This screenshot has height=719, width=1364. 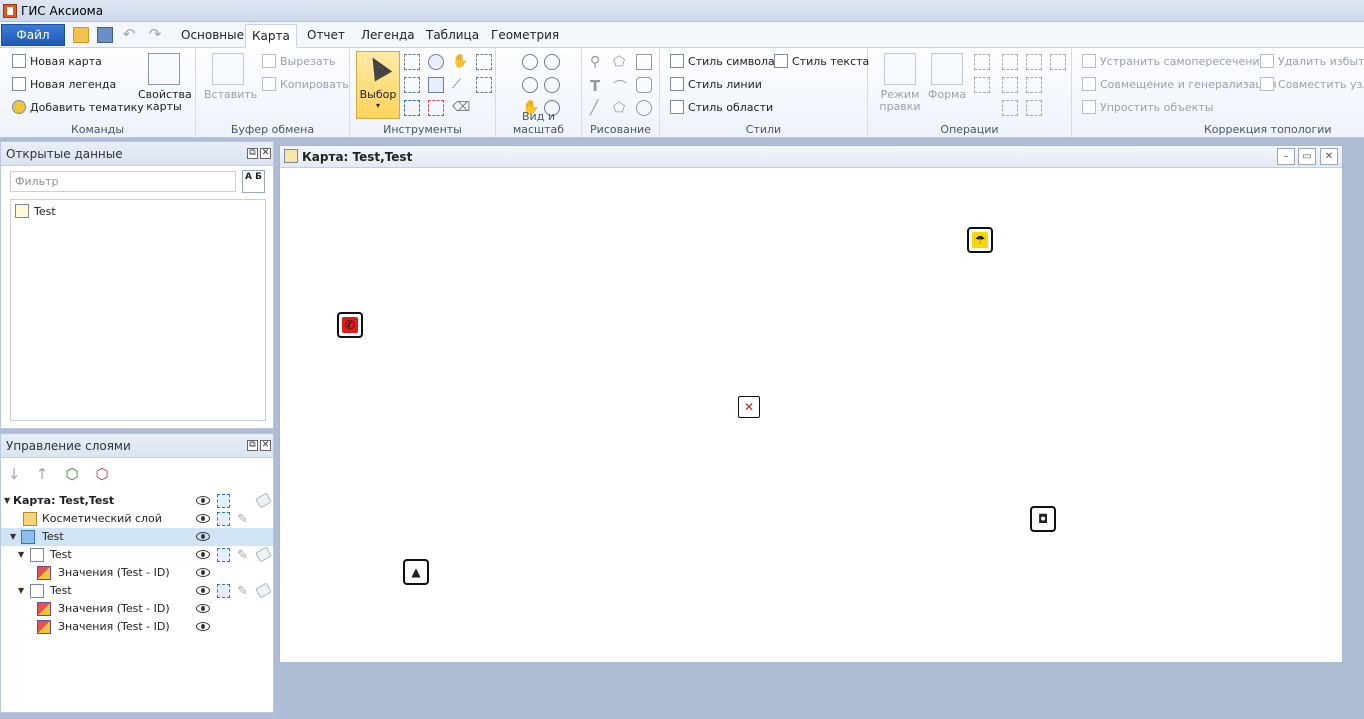 I want to click on zoom-window-icon, so click(x=530, y=62).